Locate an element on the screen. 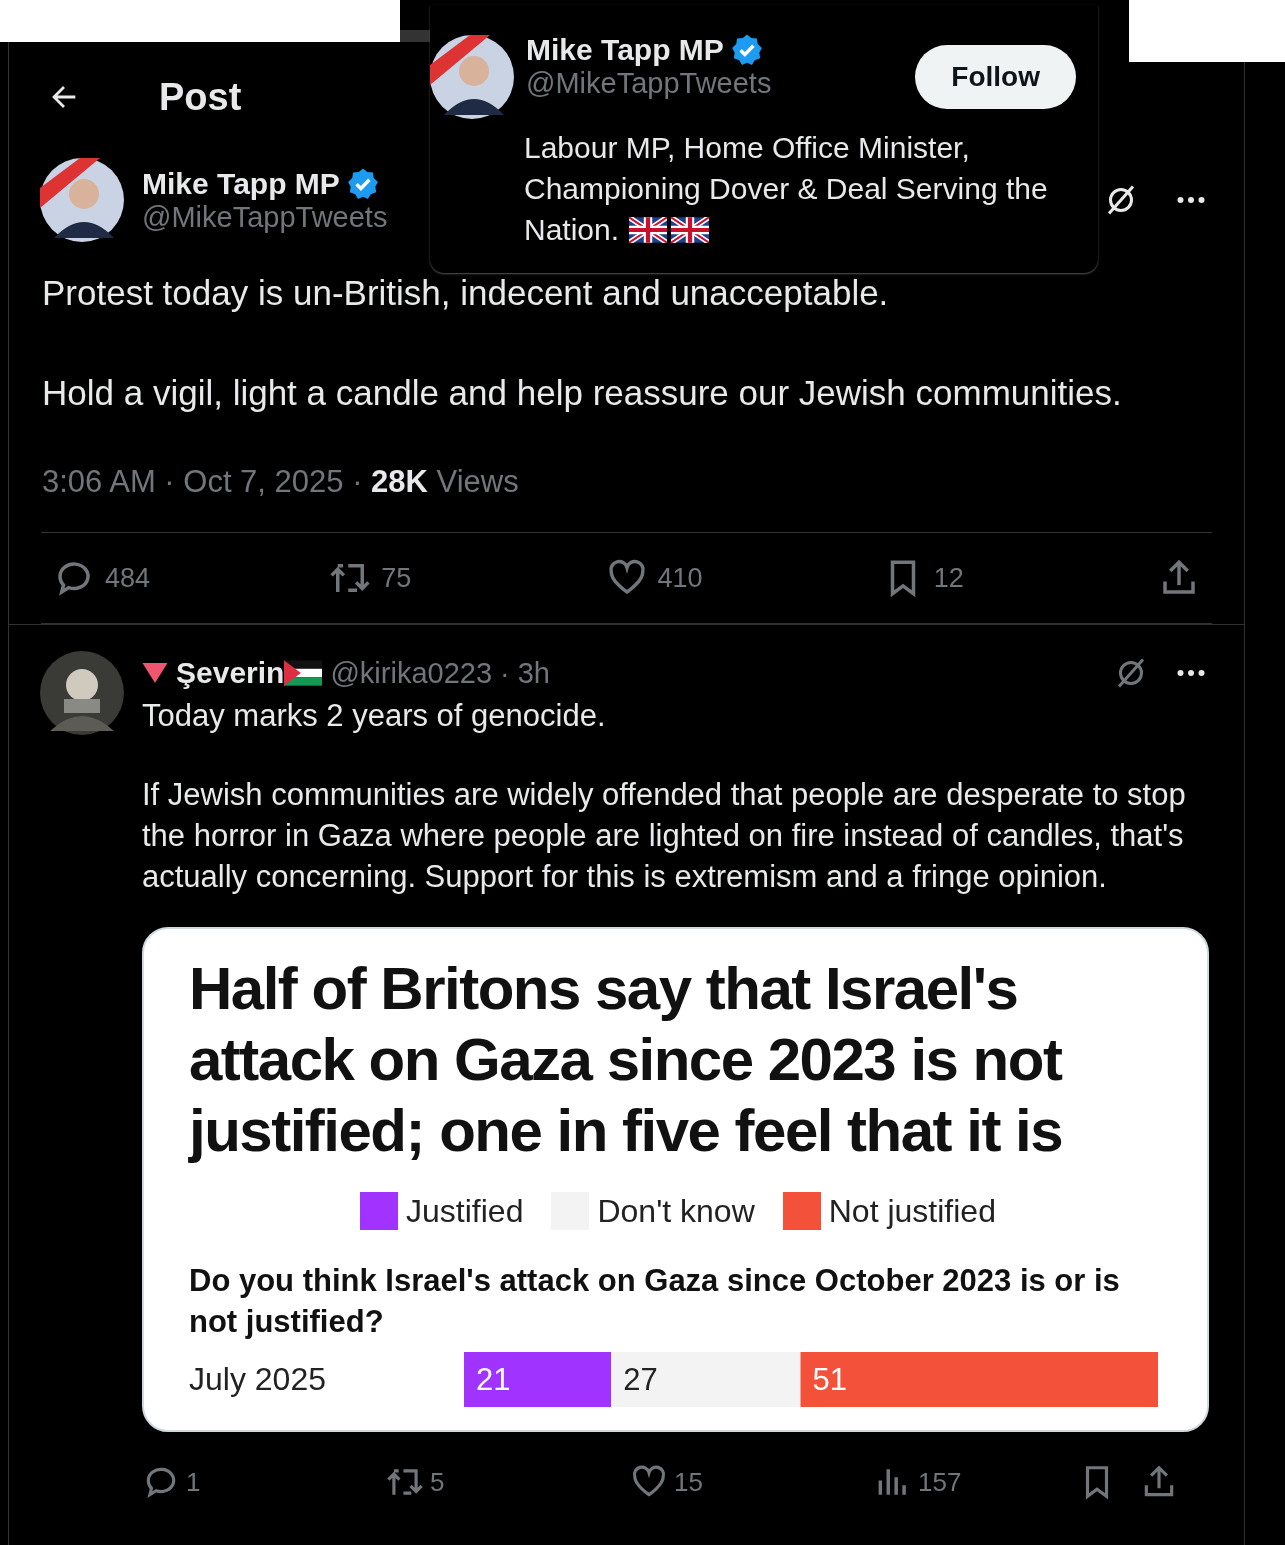 Image resolution: width=1285 pixels, height=1545 pixels. action-count: 15 is located at coordinates (688, 1482).